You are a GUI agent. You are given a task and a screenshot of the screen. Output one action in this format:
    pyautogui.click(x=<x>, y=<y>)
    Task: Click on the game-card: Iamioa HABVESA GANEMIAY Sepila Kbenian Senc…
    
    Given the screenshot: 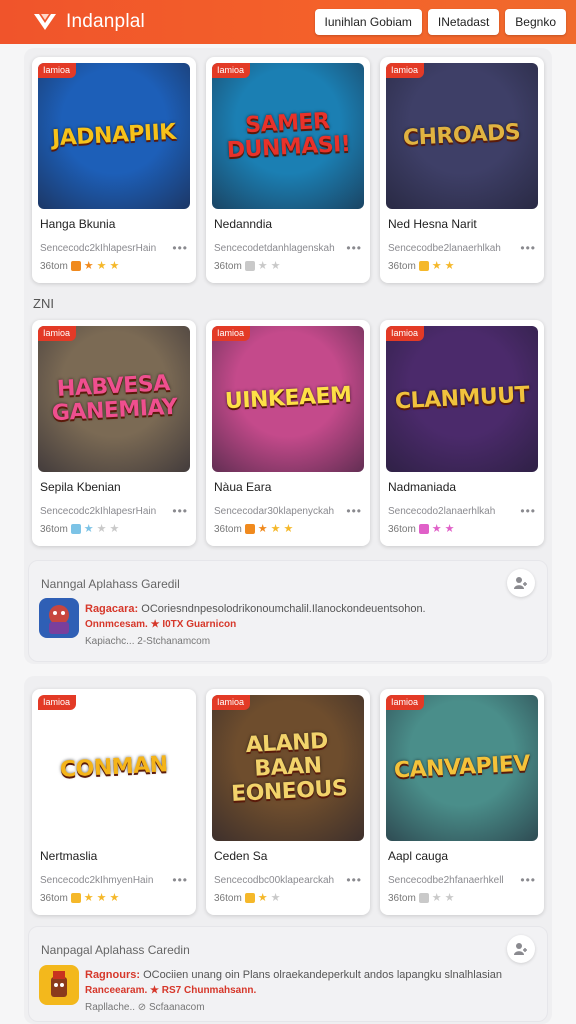 What is the action you would take?
    pyautogui.click(x=114, y=433)
    